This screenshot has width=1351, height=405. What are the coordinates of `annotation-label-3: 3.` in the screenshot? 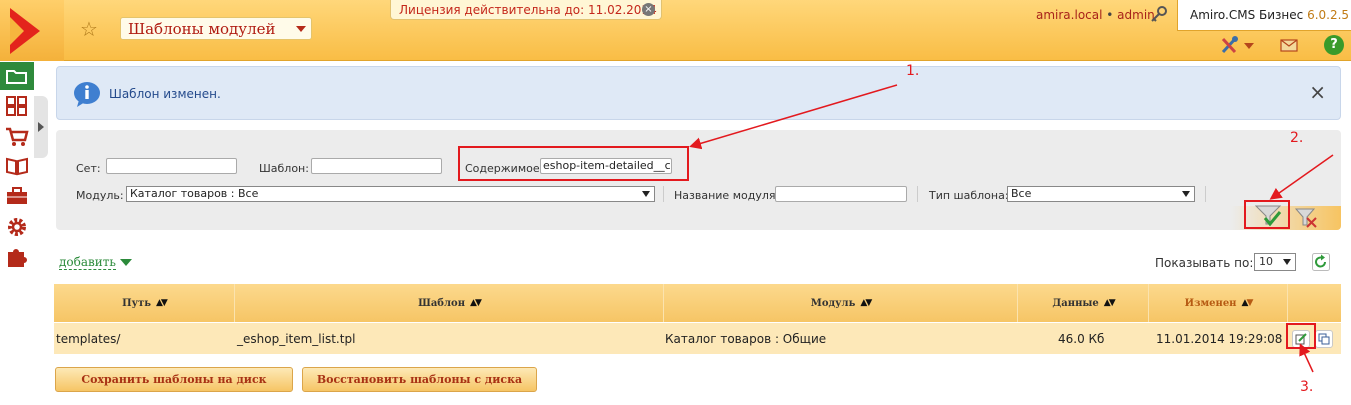 It's located at (1307, 387).